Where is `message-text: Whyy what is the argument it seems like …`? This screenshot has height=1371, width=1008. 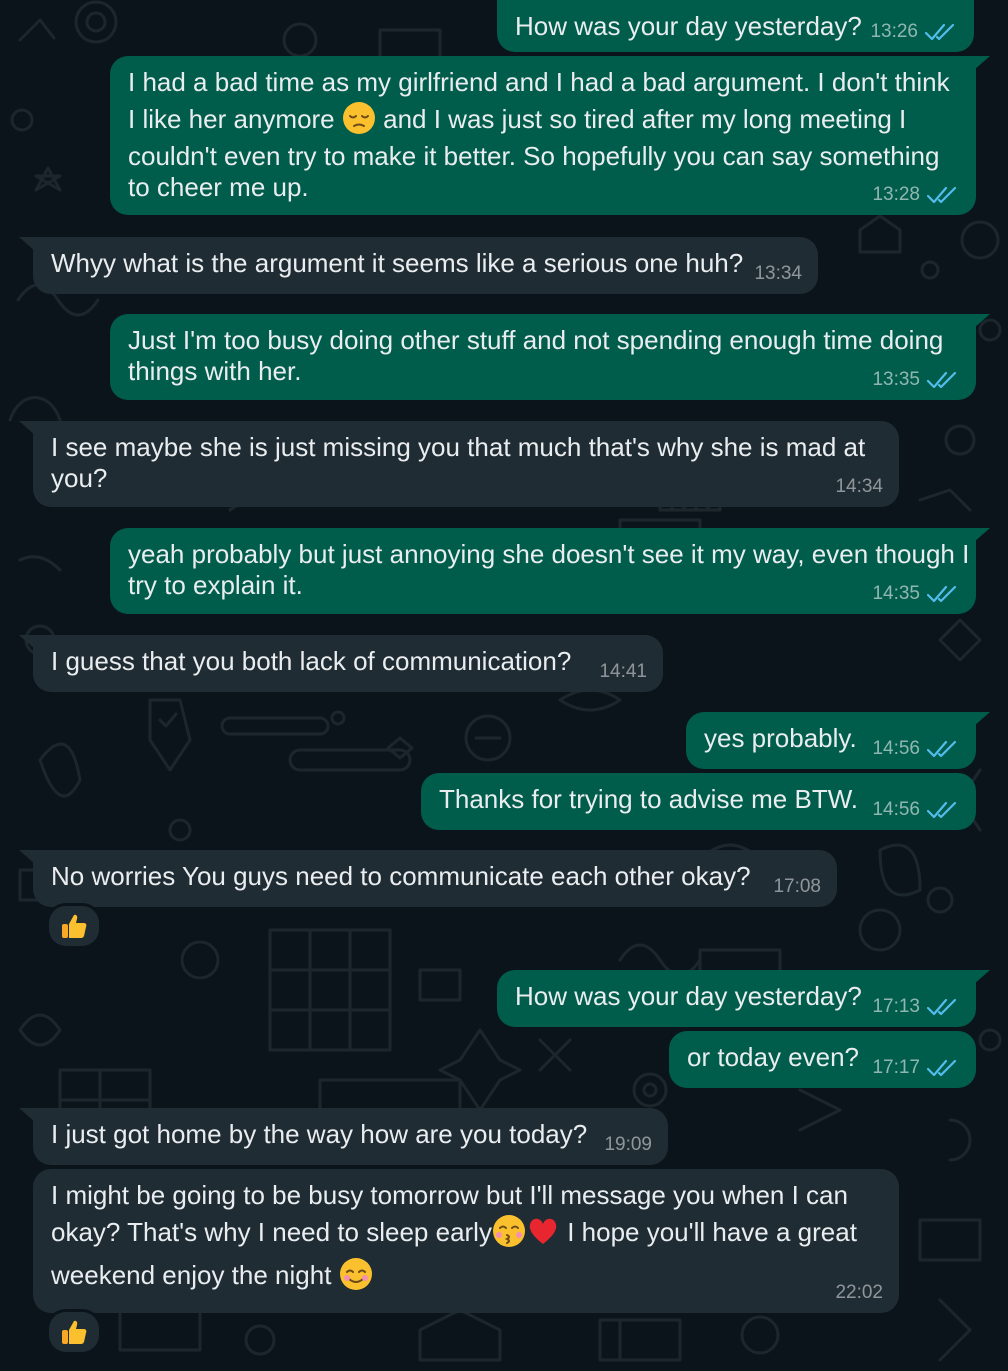
message-text: Whyy what is the argument it seems like … is located at coordinates (397, 263).